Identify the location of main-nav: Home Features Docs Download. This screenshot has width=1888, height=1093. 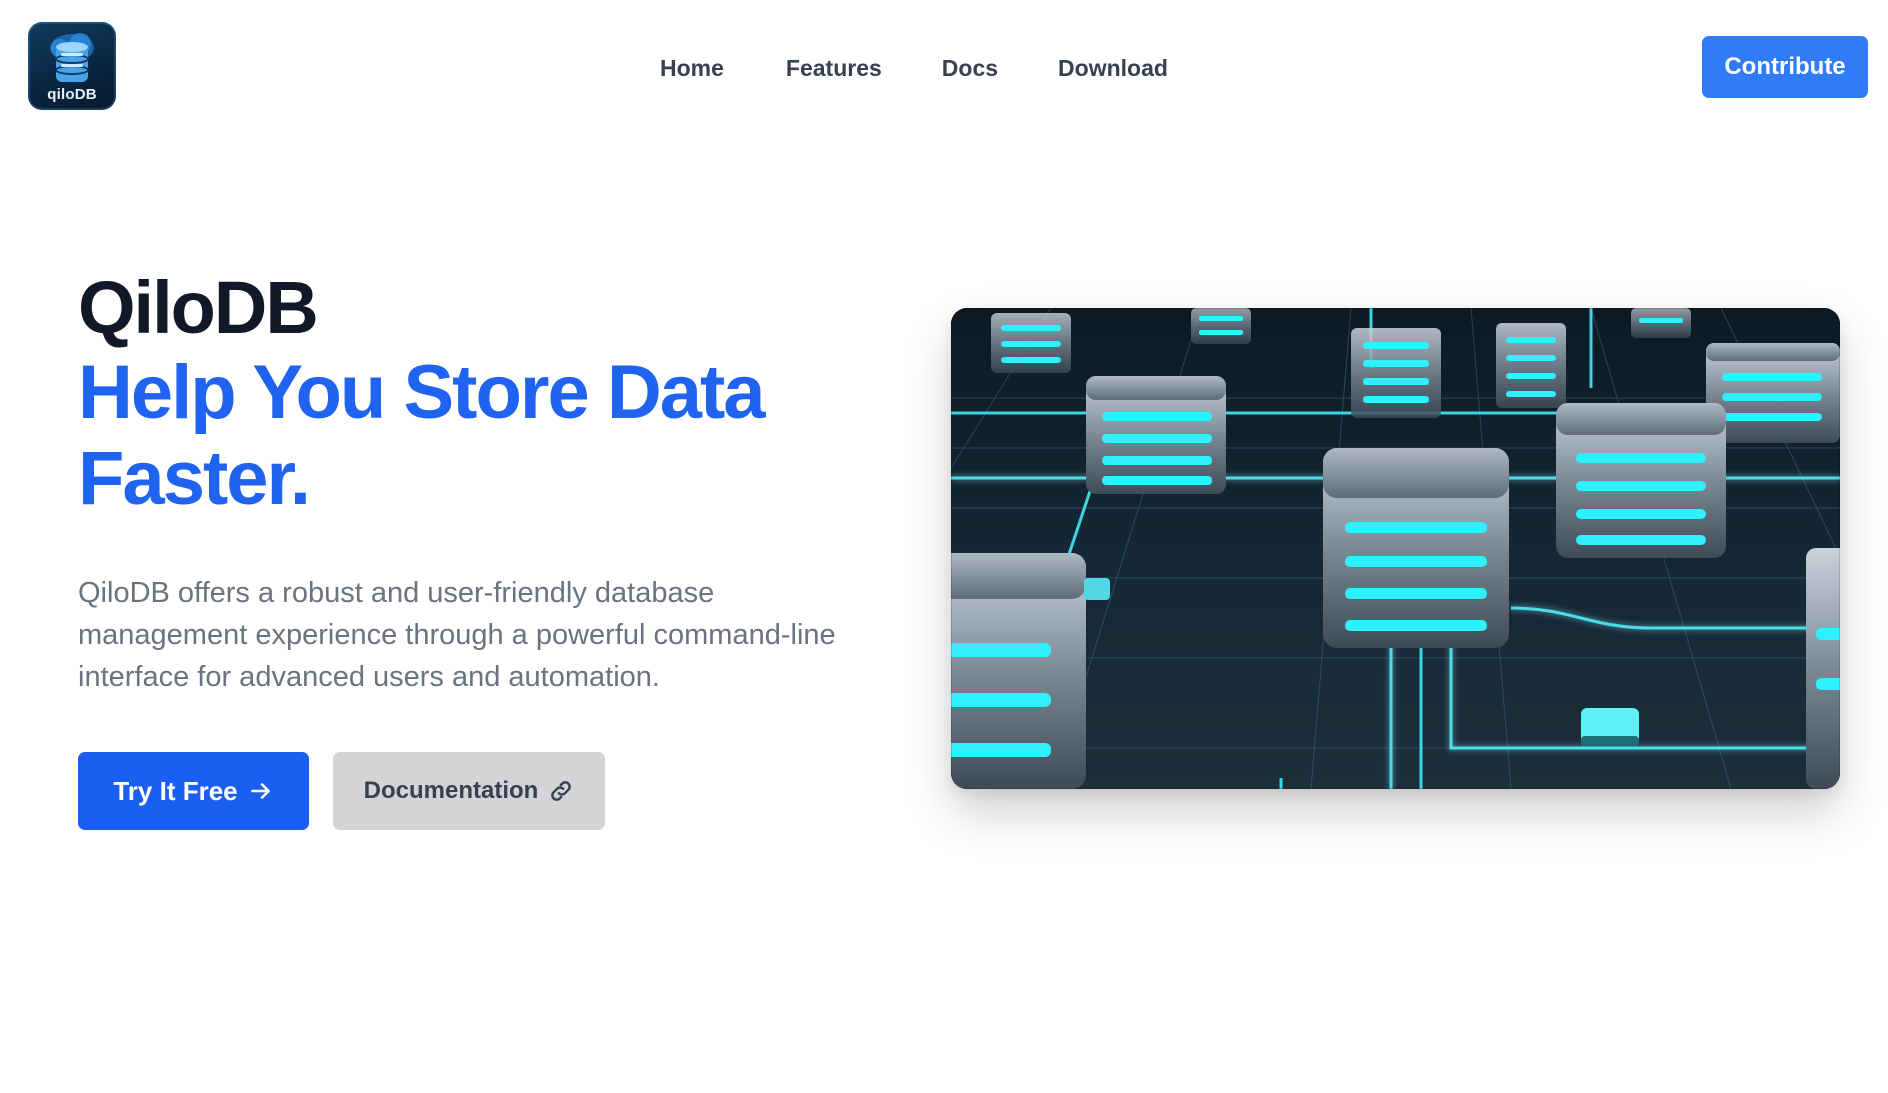
(914, 68).